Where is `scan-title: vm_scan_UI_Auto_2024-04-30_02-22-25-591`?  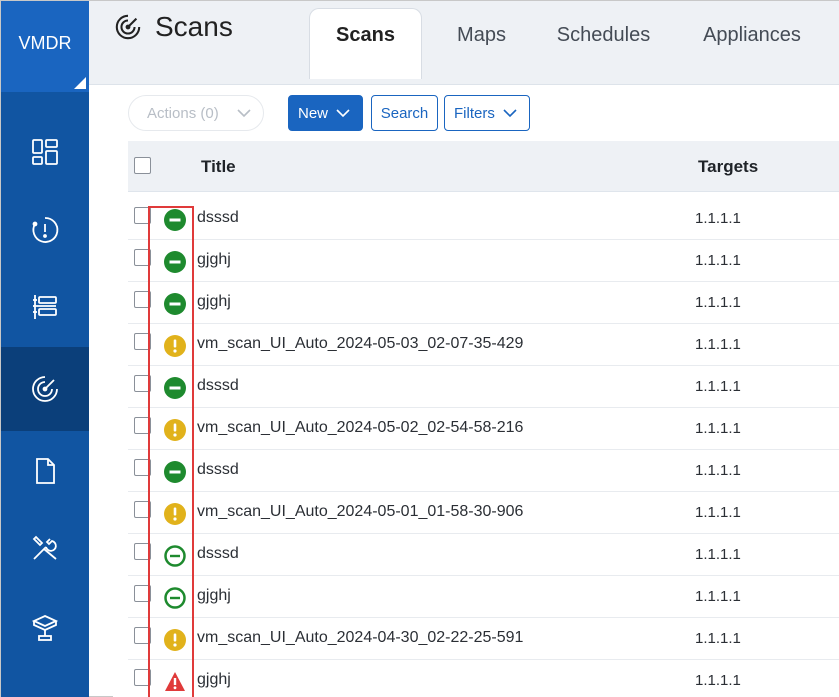
scan-title: vm_scan_UI_Auto_2024-04-30_02-22-25-591 is located at coordinates (360, 638).